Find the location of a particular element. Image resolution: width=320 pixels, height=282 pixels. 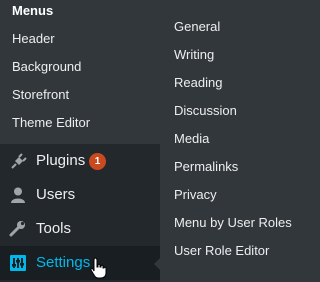

menu-item-label: Settings is located at coordinates (63, 262).